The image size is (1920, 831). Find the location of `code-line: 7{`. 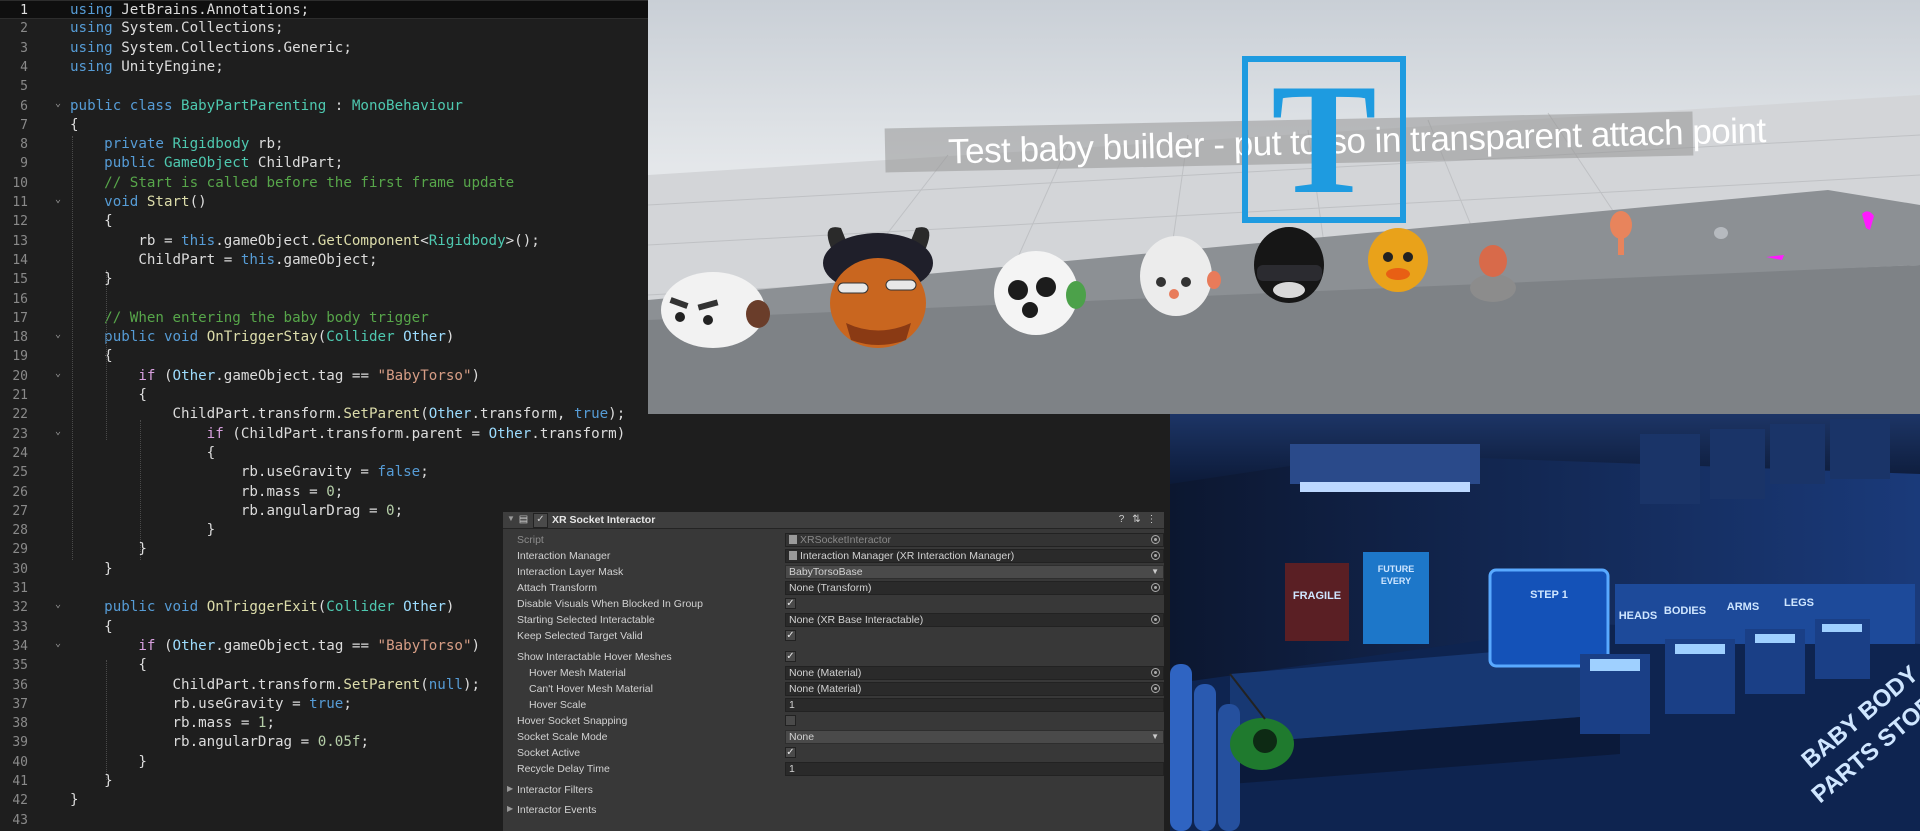

code-line: 7{ is located at coordinates (324, 125).